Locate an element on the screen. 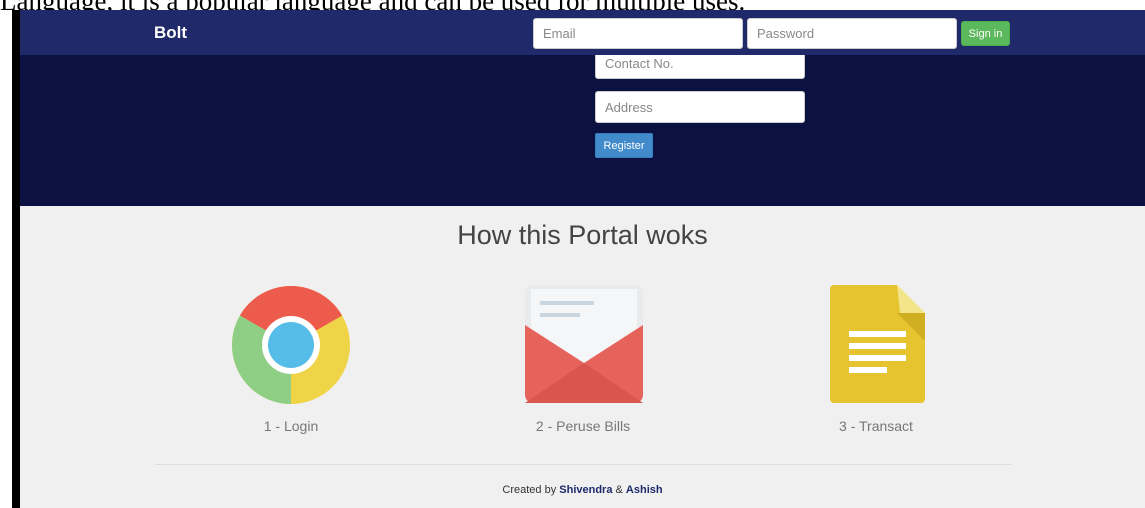 The width and height of the screenshot is (1145, 508). author-shivendra: Shivendra is located at coordinates (586, 490).